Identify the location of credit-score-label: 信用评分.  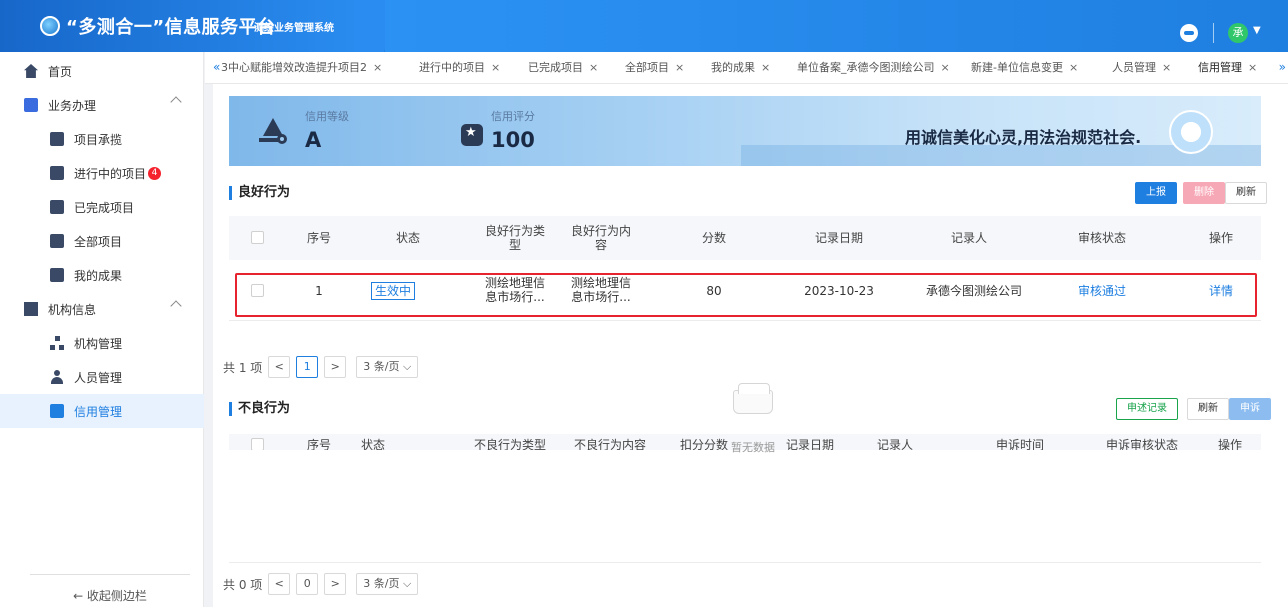
(513, 116).